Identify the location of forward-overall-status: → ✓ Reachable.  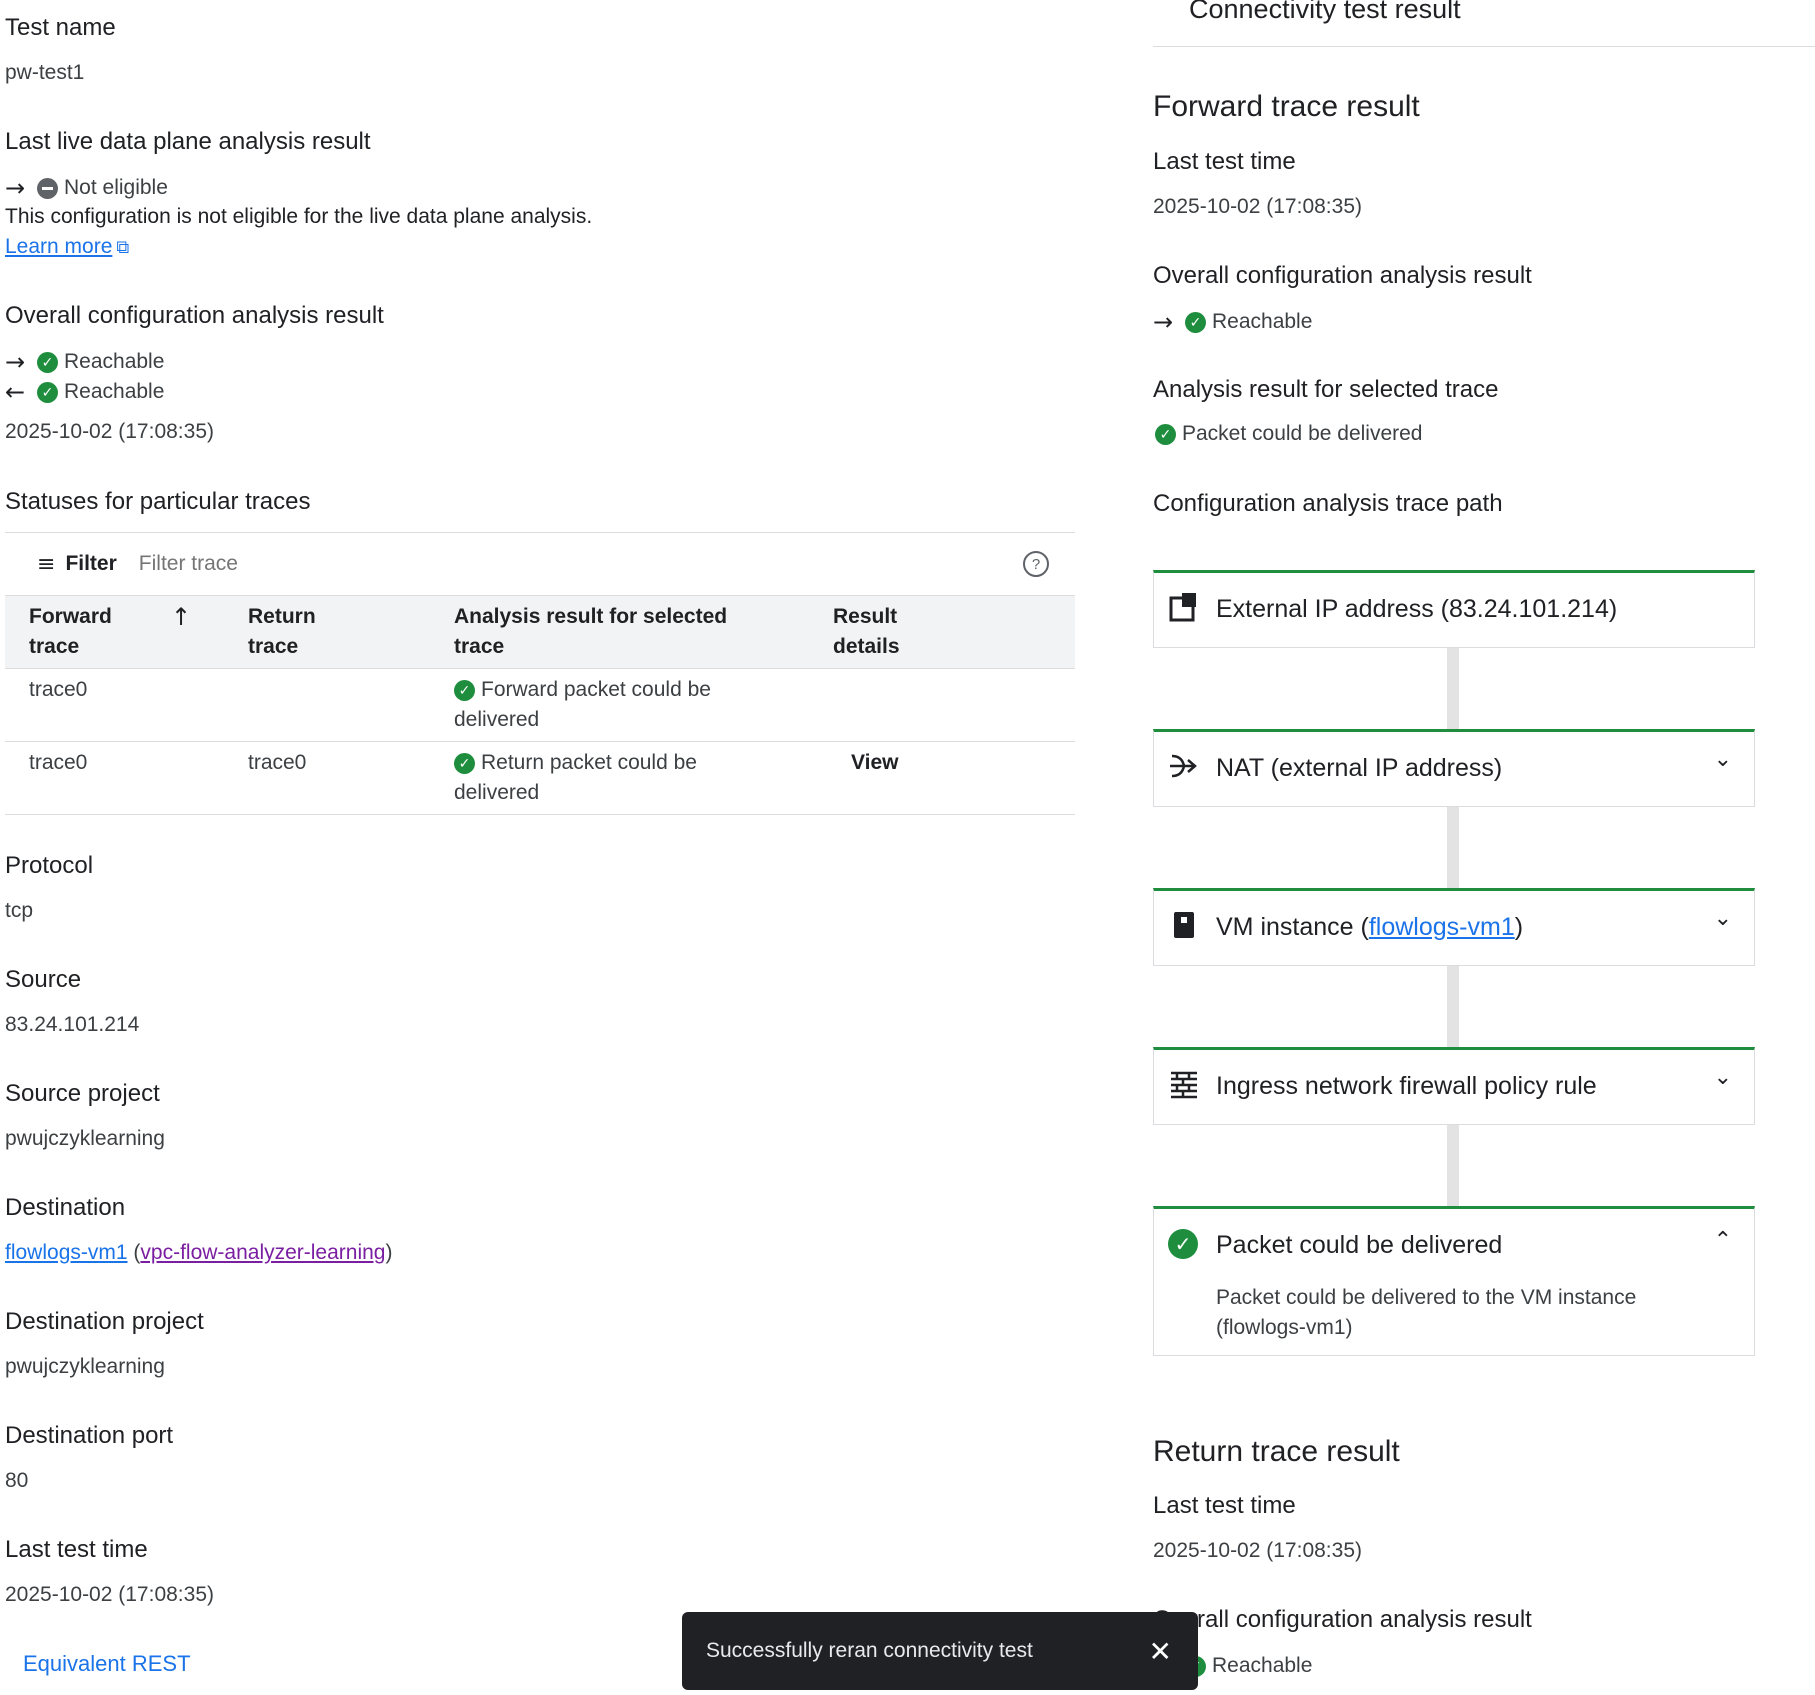
(1232, 322).